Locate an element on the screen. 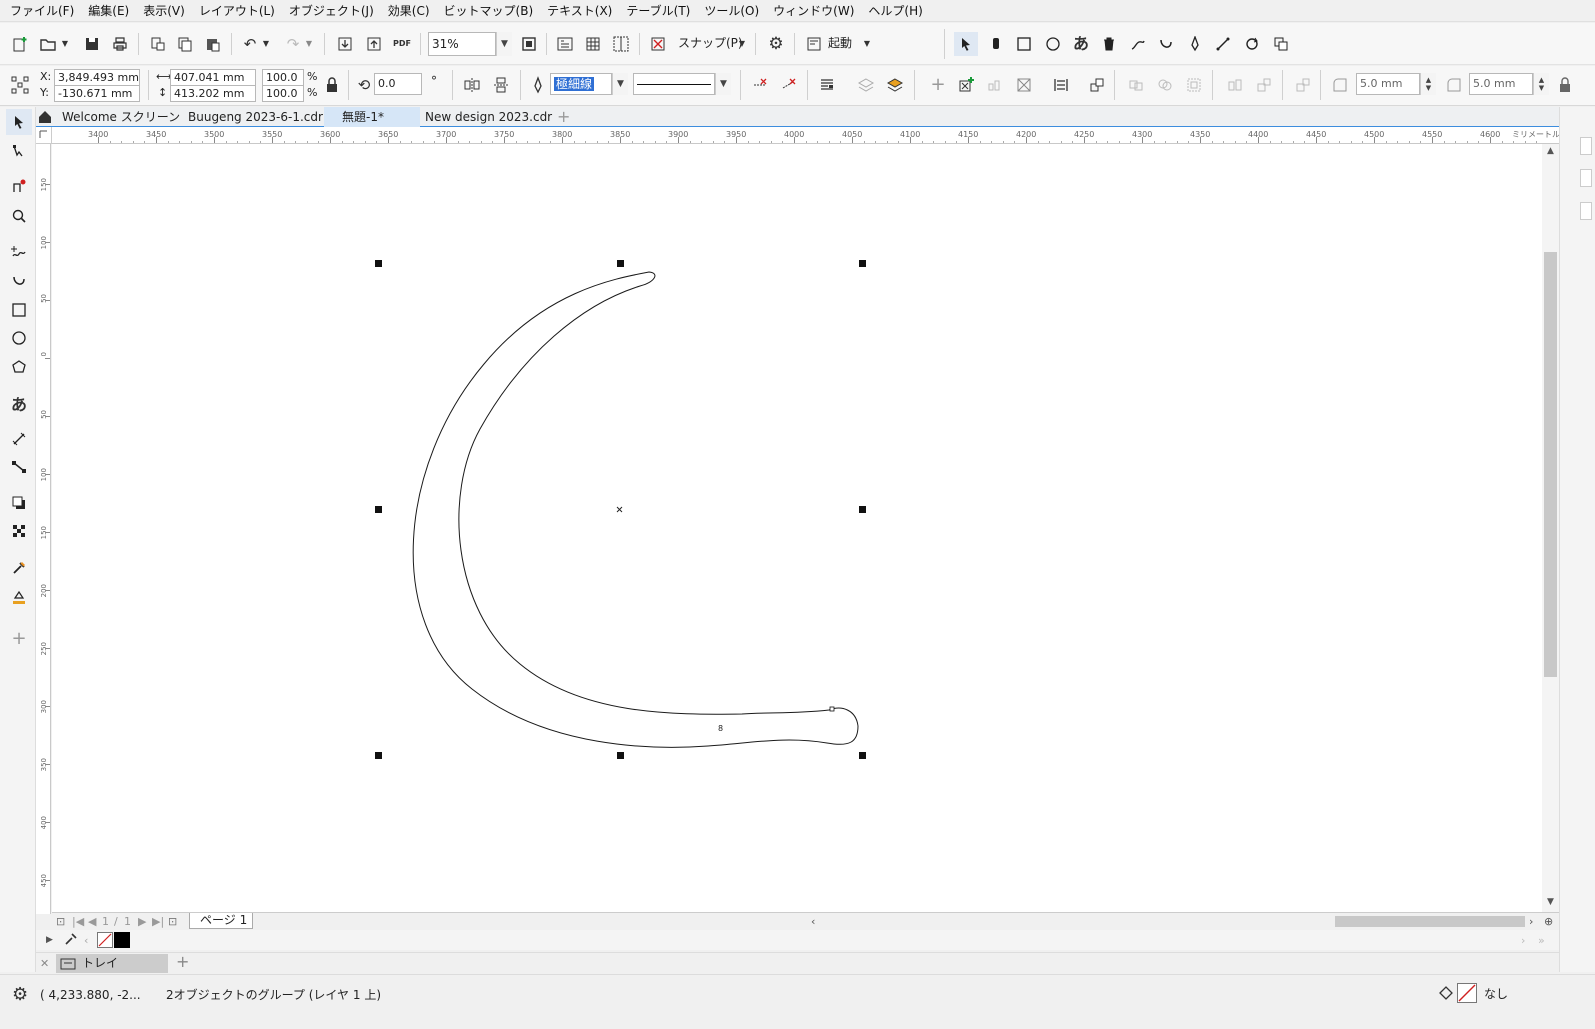  launch-app-icon is located at coordinates (814, 44).